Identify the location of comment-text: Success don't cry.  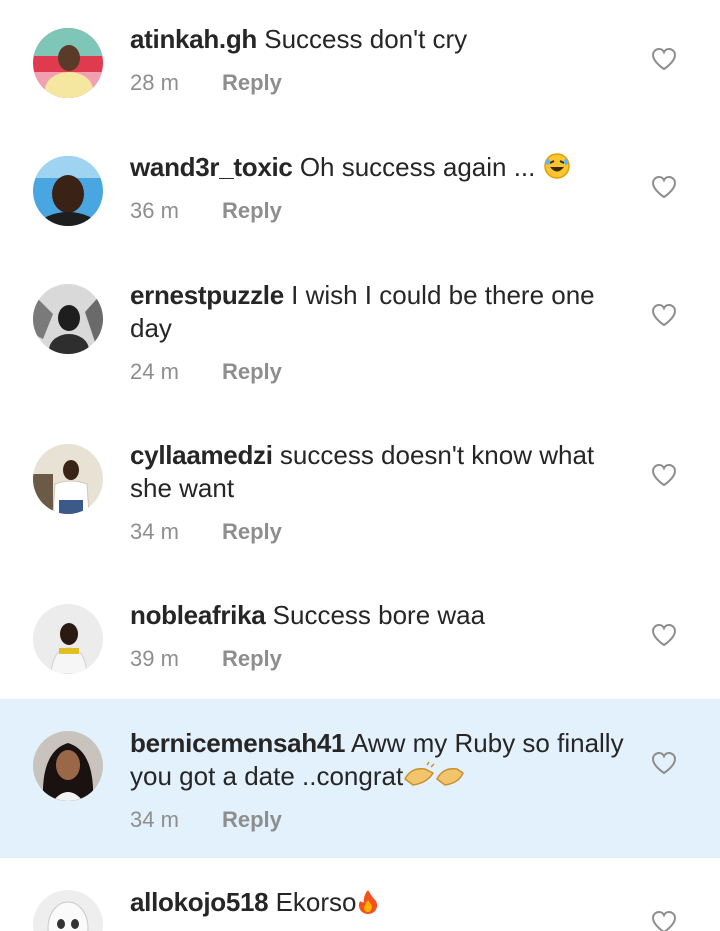
(366, 39).